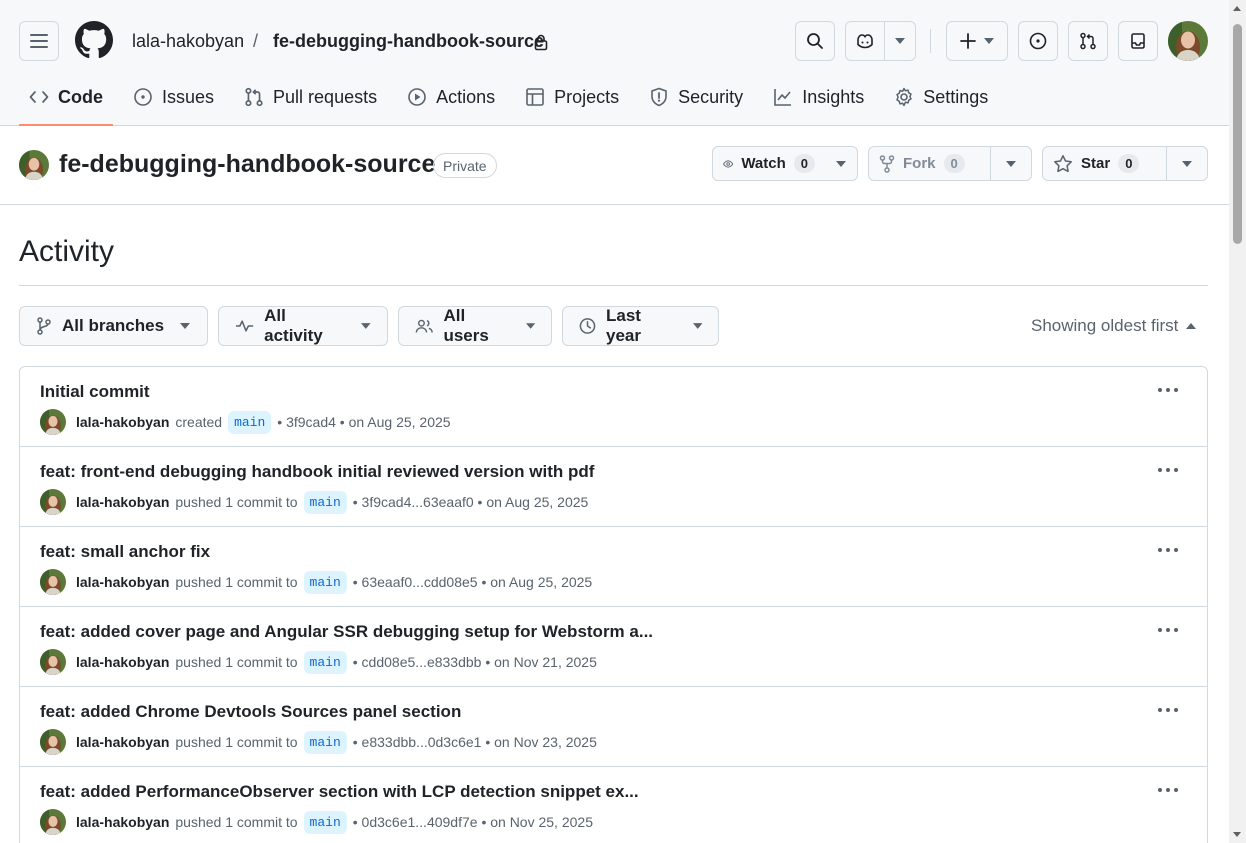  What do you see at coordinates (572, 97) in the screenshot?
I see `tab-projects: Projects` at bounding box center [572, 97].